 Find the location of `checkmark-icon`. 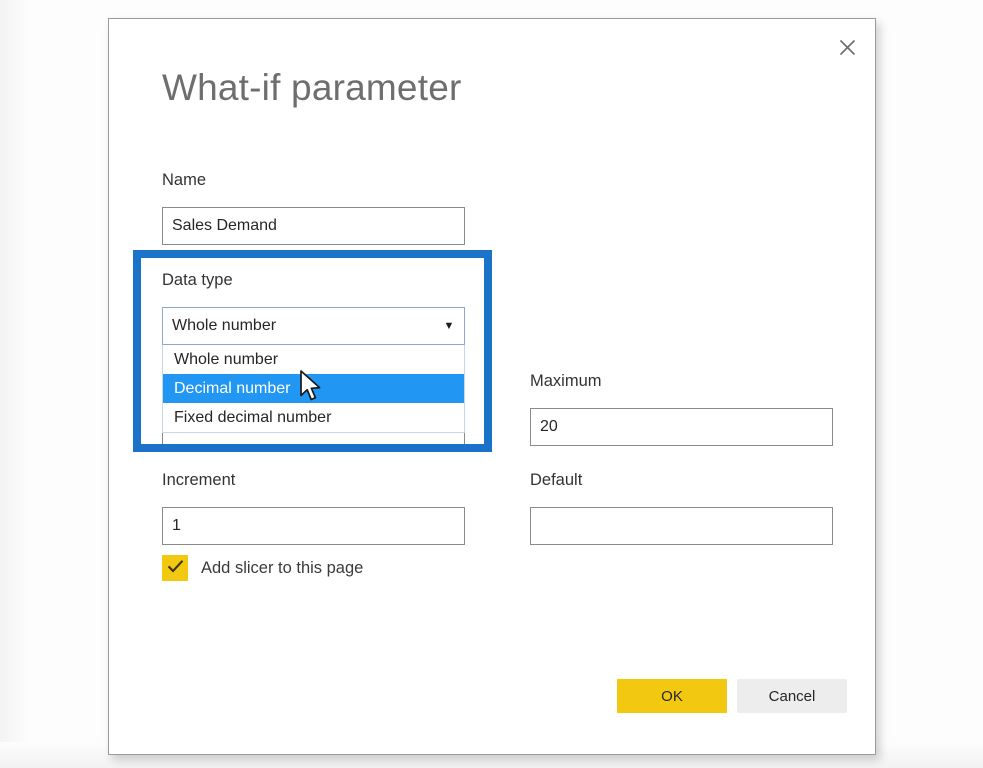

checkmark-icon is located at coordinates (175, 568).